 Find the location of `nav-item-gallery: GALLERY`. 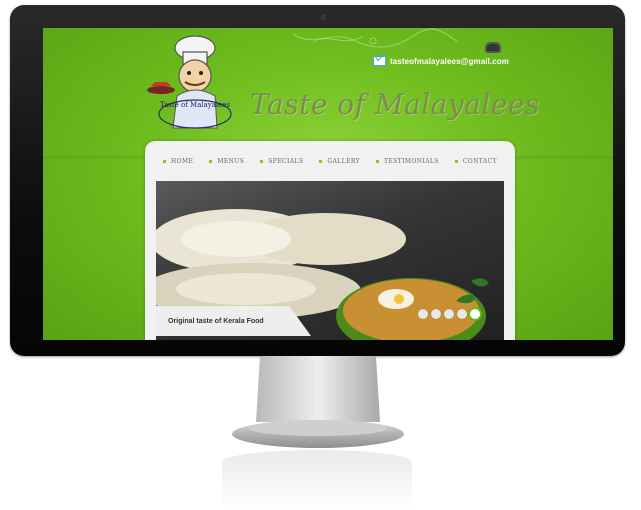

nav-item-gallery: GALLERY is located at coordinates (339, 161).